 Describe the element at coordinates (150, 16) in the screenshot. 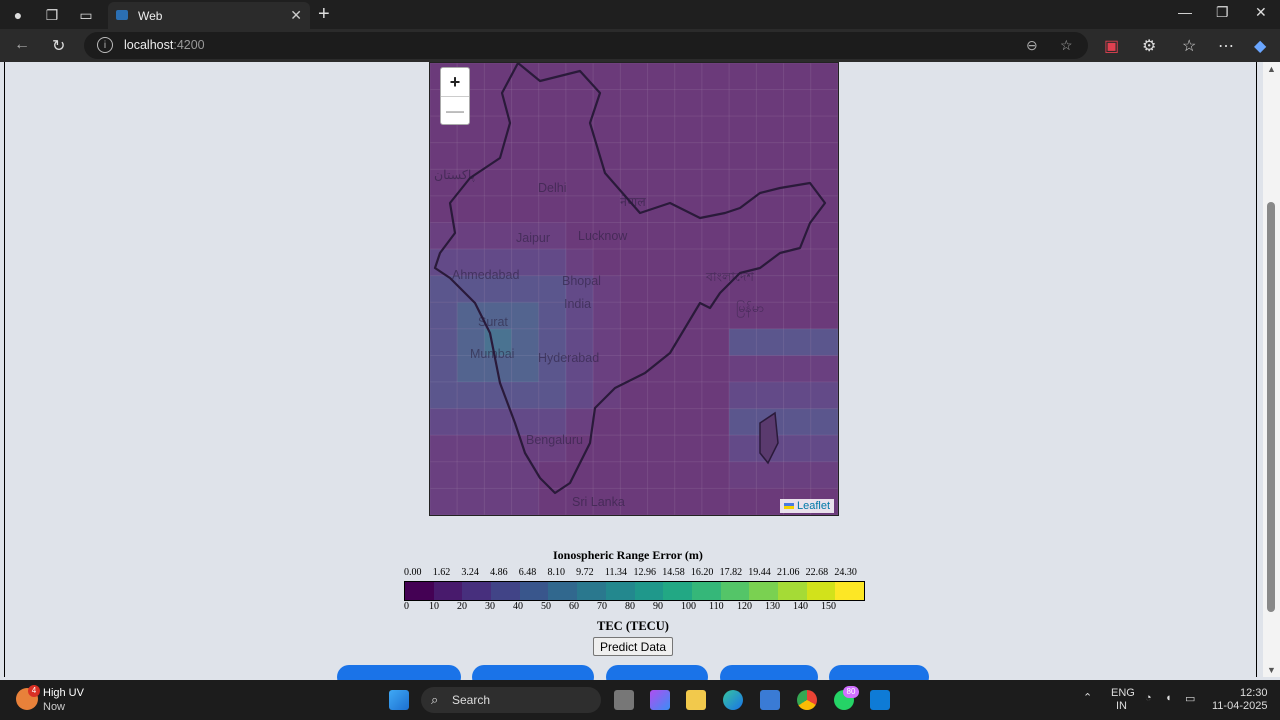

I see `tab-title: Web` at that location.